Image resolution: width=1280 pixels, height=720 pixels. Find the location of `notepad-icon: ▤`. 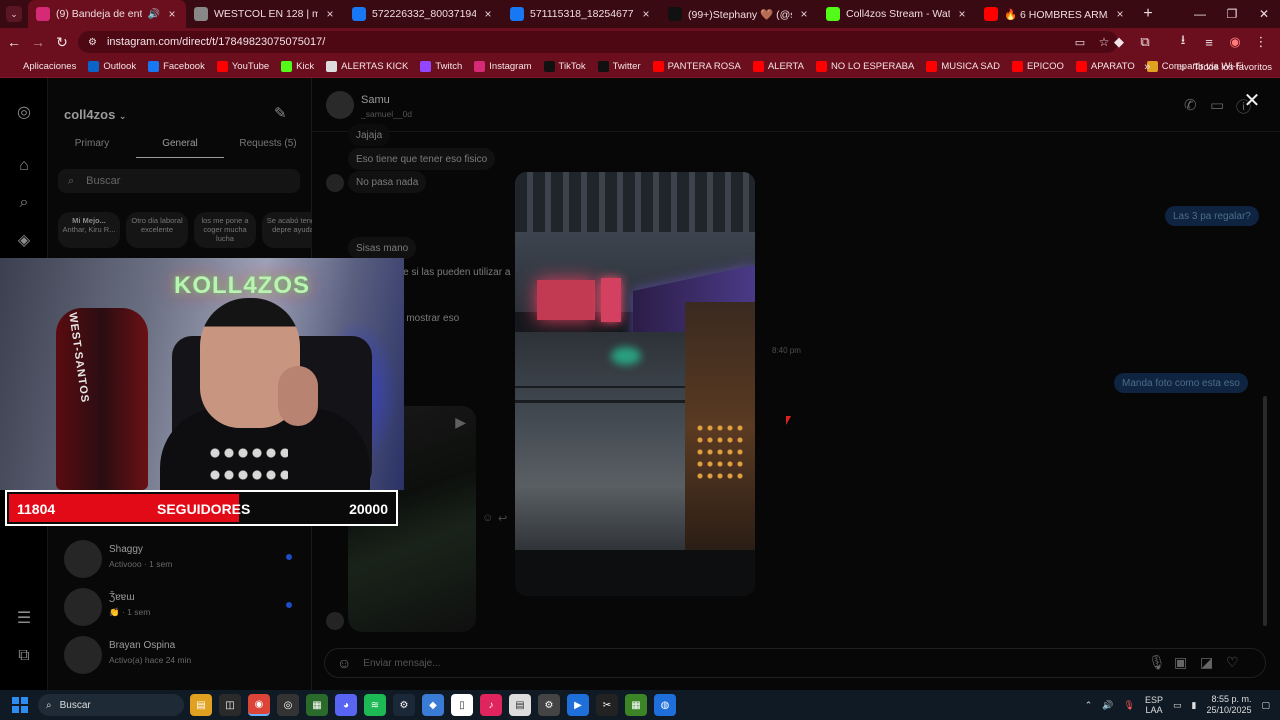

notepad-icon: ▤ is located at coordinates (520, 705).